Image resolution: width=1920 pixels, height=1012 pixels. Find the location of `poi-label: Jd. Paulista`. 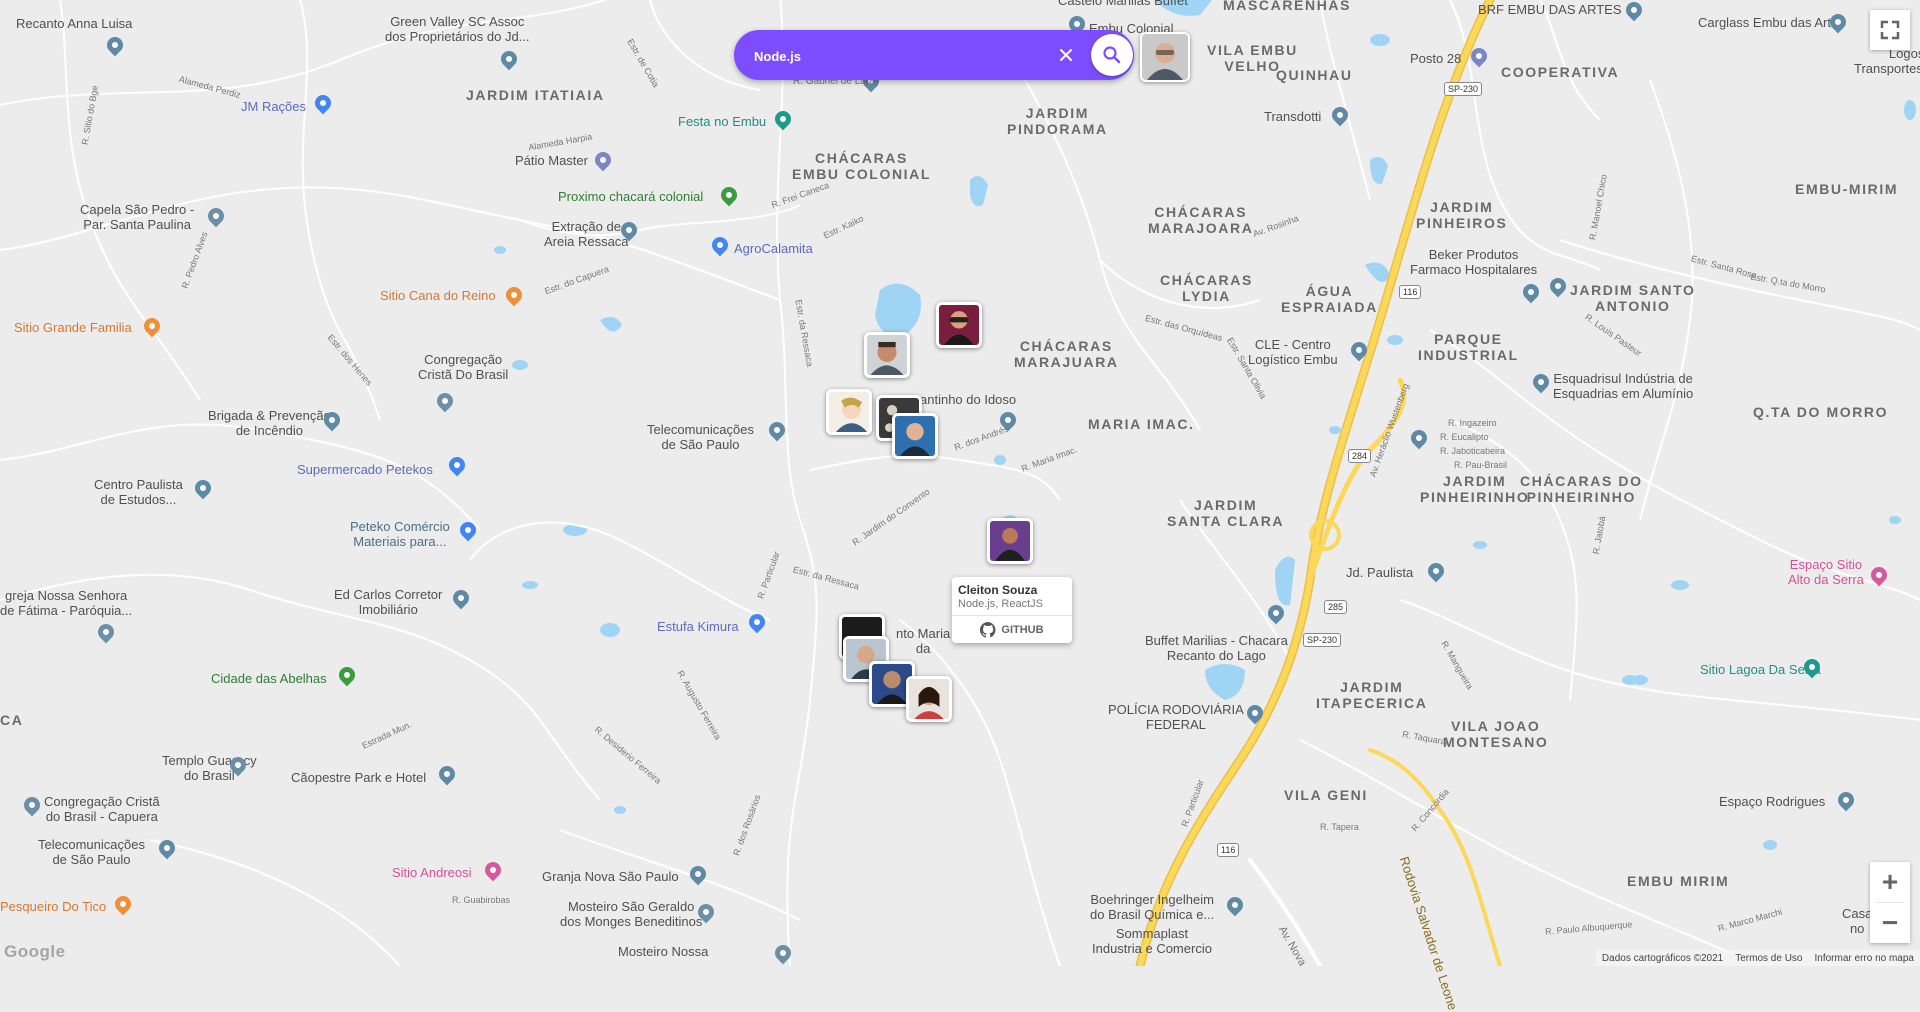

poi-label: Jd. Paulista is located at coordinates (1379, 573).